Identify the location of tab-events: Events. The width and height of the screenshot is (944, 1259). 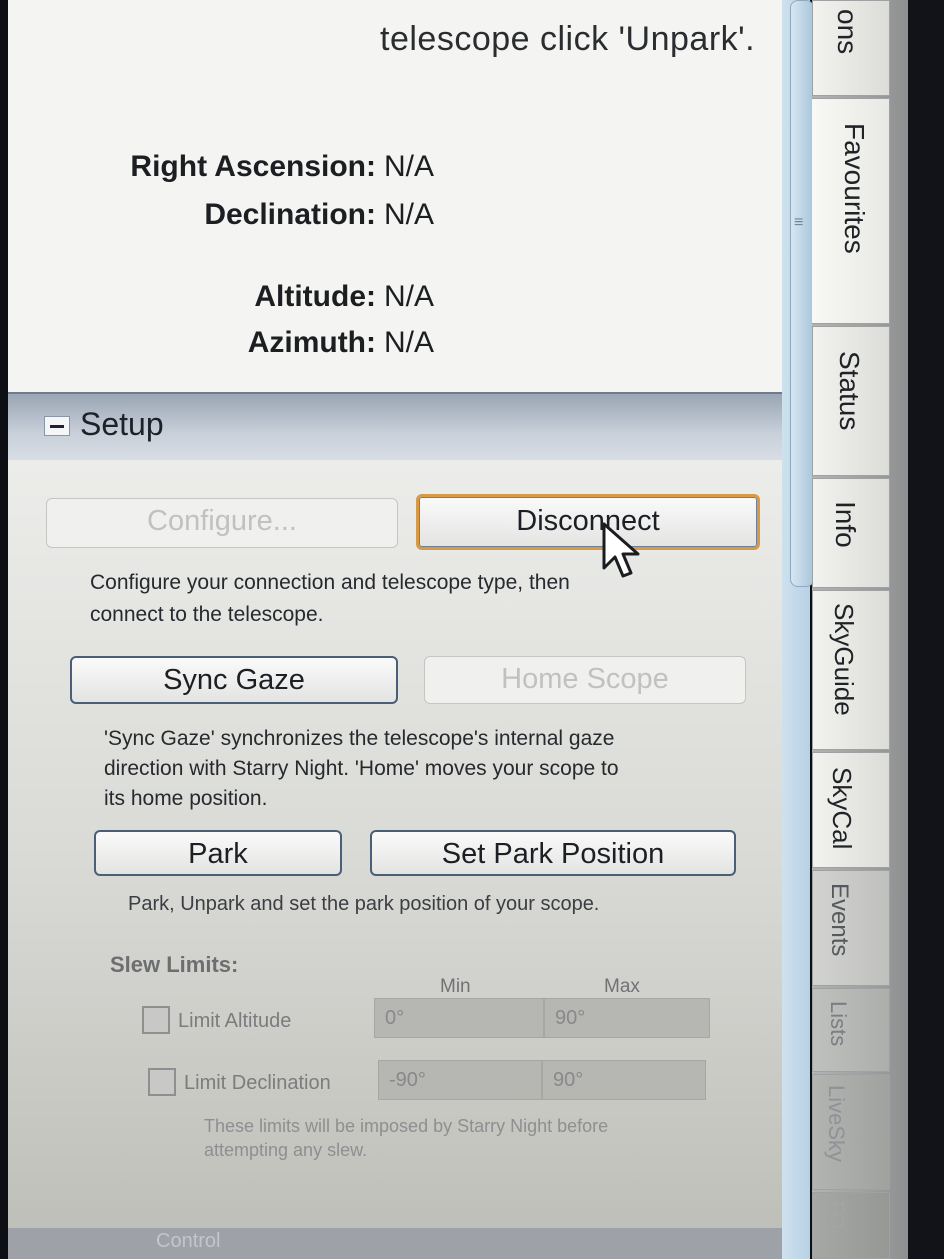
(851, 928).